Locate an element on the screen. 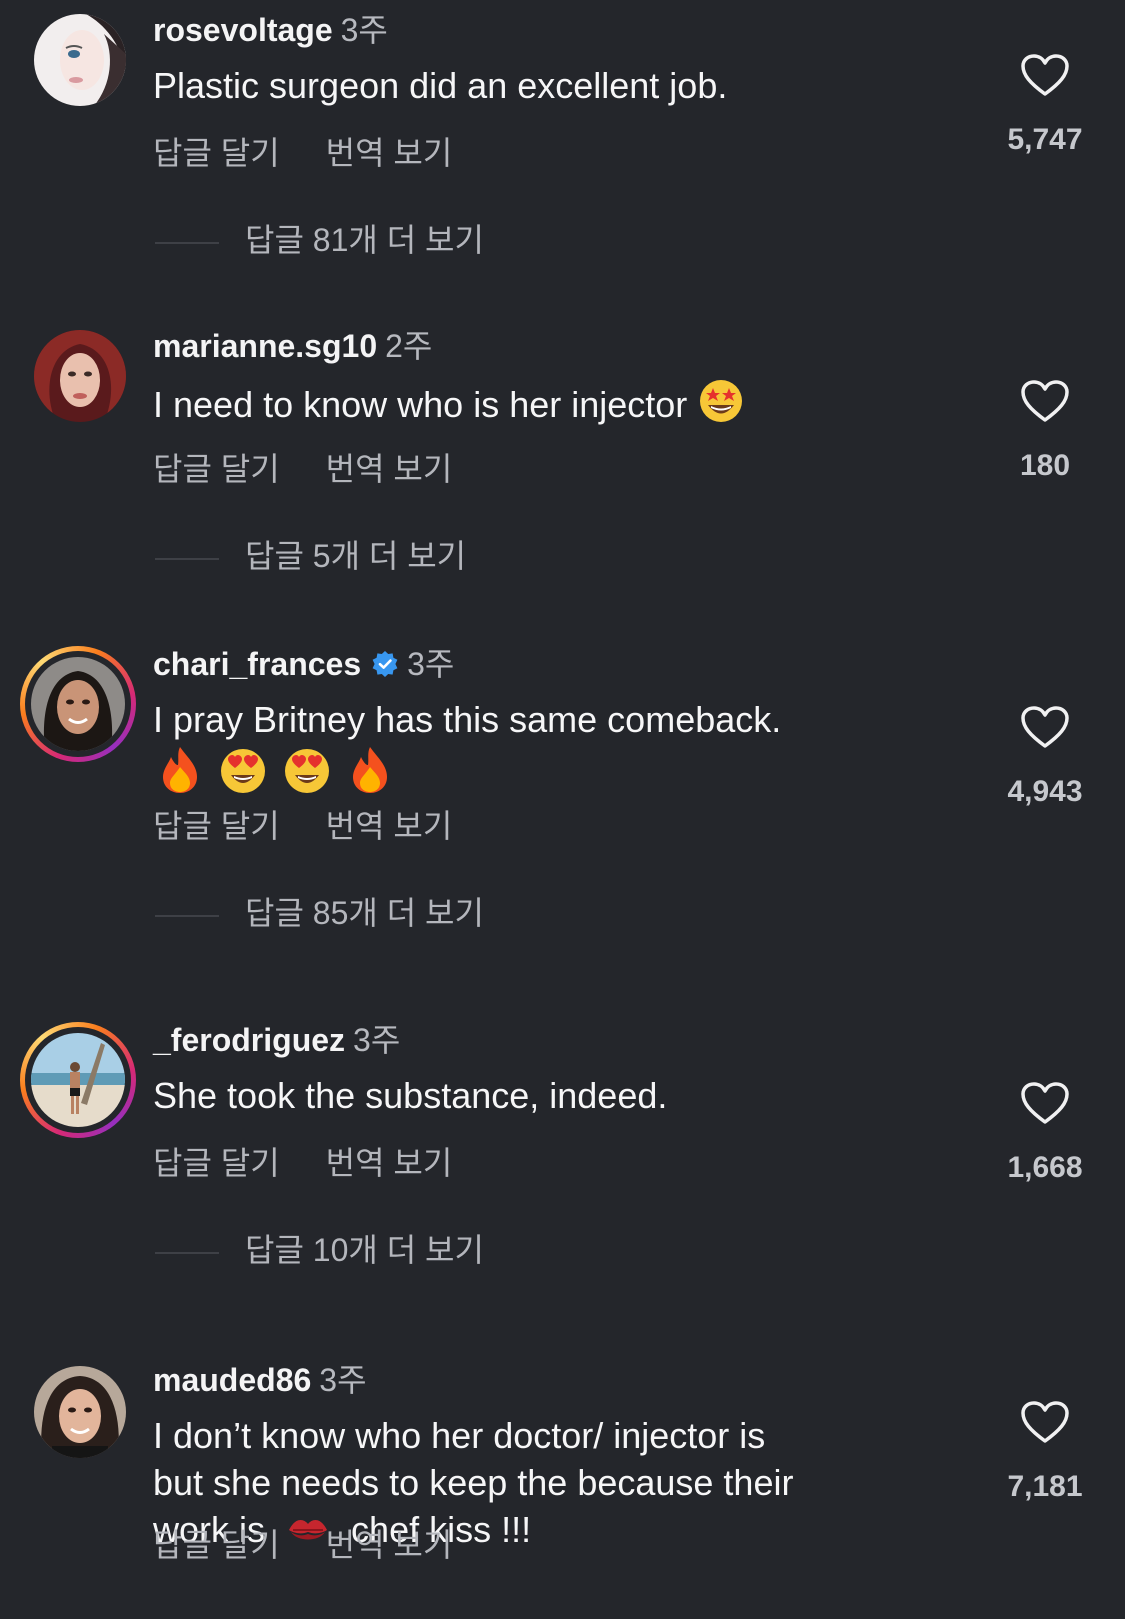  comment-text: I need to know who is her injector is located at coordinates (553, 406).